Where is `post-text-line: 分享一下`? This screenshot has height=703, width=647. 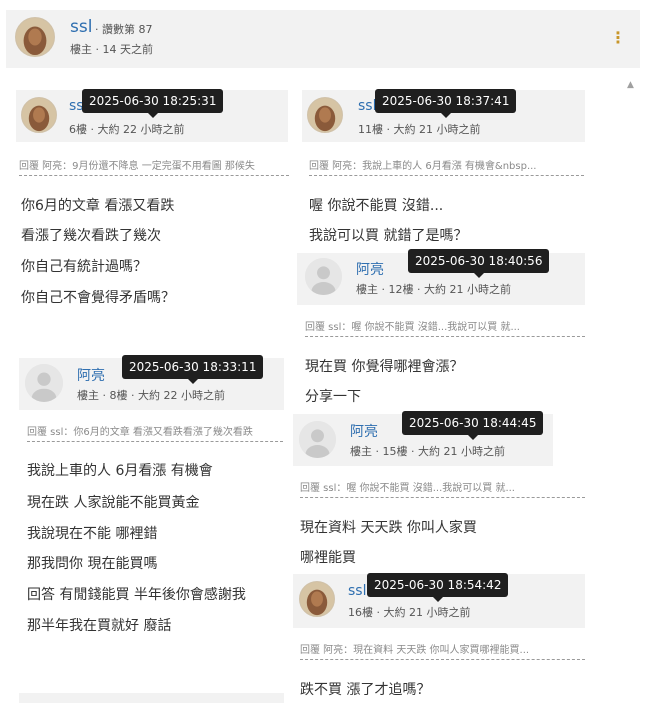
post-text-line: 分享一下 is located at coordinates (333, 397).